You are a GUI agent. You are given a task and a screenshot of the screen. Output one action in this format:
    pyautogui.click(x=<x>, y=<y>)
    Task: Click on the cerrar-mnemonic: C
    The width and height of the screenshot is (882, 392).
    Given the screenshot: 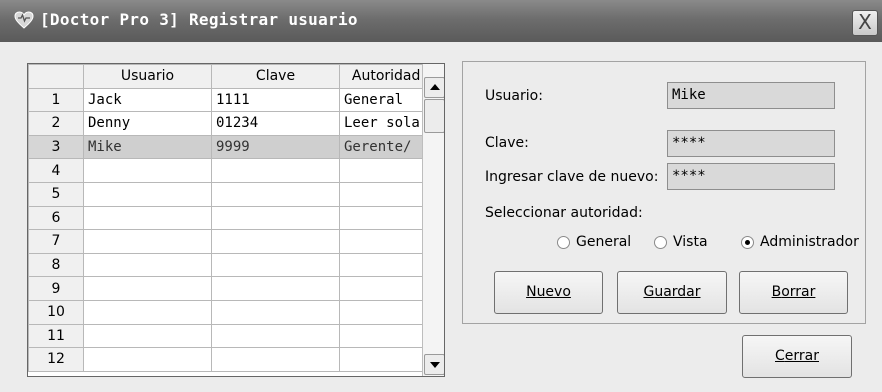 What is the action you would take?
    pyautogui.click(x=780, y=356)
    